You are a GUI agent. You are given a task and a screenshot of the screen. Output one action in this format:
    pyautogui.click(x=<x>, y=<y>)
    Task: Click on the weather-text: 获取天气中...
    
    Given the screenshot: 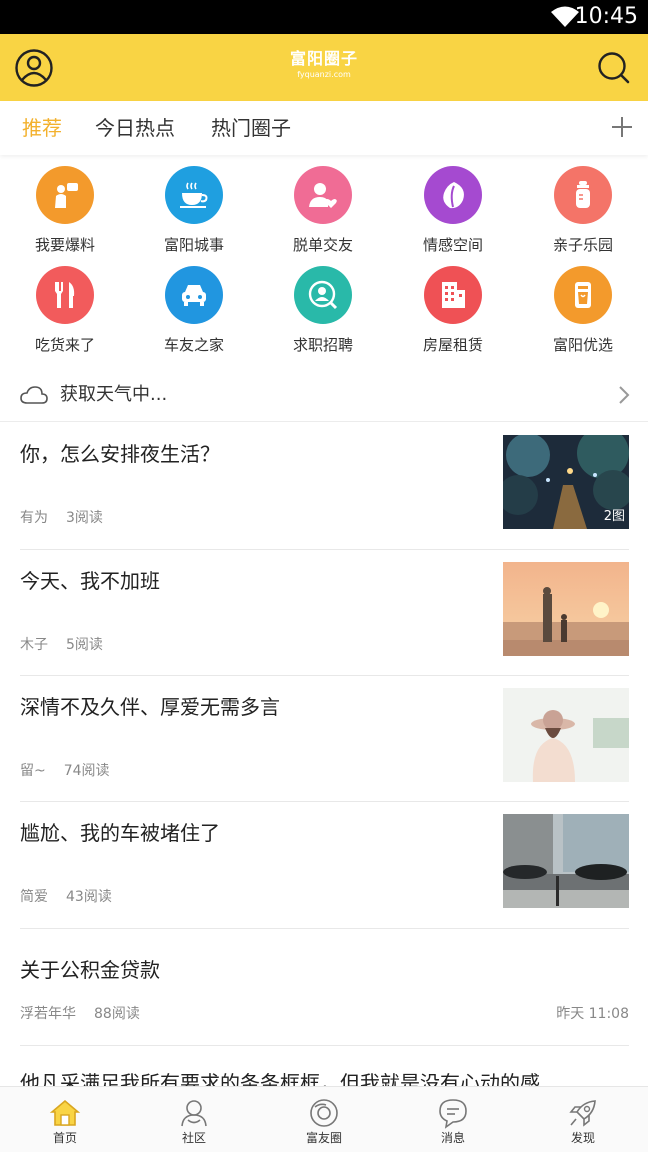 What is the action you would take?
    pyautogui.click(x=114, y=394)
    